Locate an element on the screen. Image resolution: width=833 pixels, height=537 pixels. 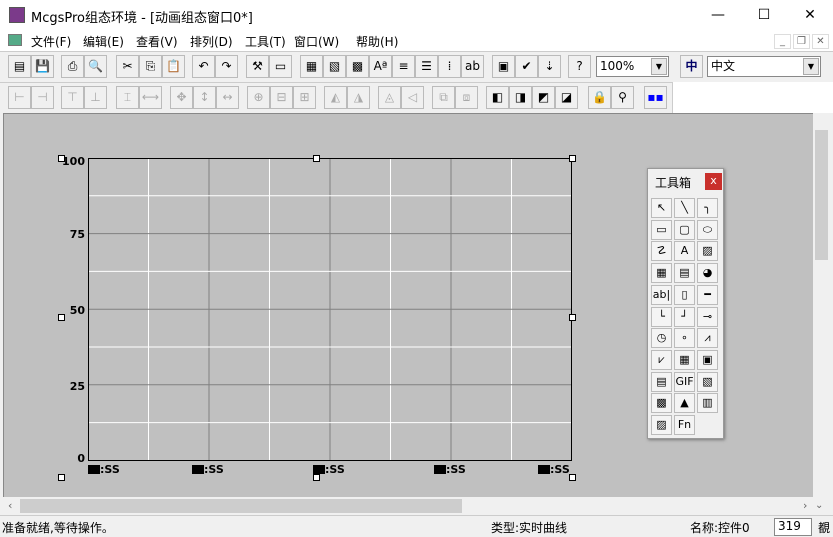
align-top-button: ⊤ is located at coordinates (72, 97).